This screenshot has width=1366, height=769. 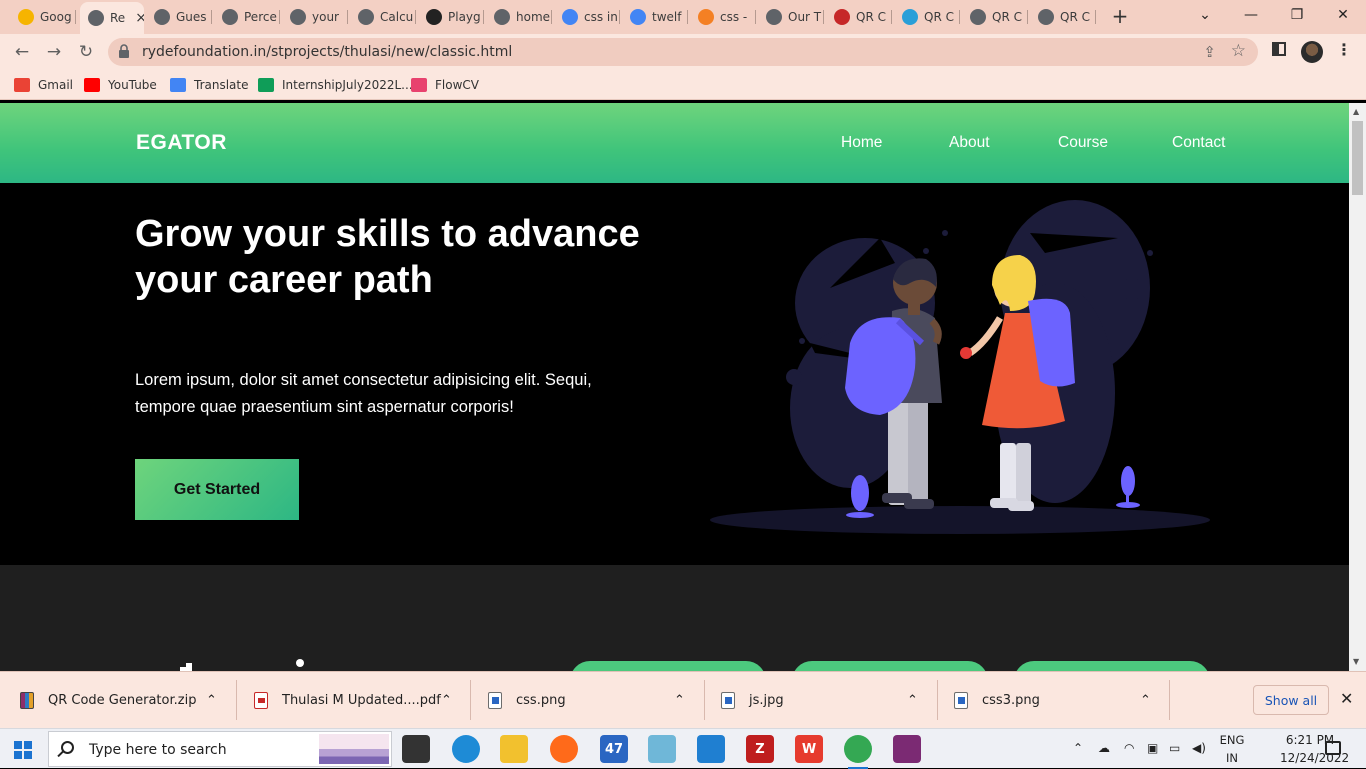 What do you see at coordinates (519, 17) in the screenshot?
I see `browser-tab: home` at bounding box center [519, 17].